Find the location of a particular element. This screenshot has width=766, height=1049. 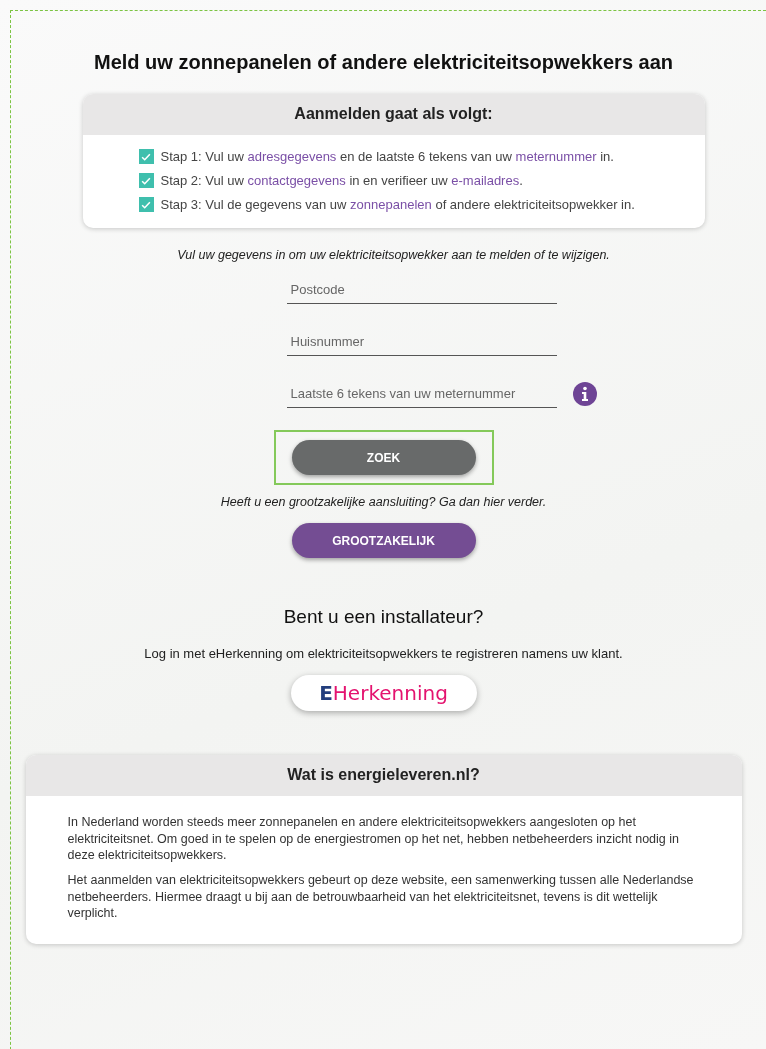

installer-heading: Bent u een installateur? is located at coordinates (383, 617).